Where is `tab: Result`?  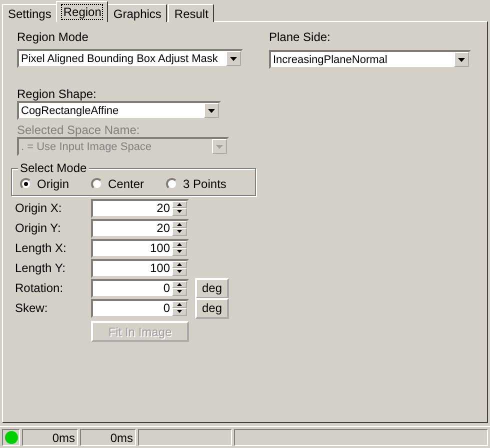 tab: Result is located at coordinates (191, 13).